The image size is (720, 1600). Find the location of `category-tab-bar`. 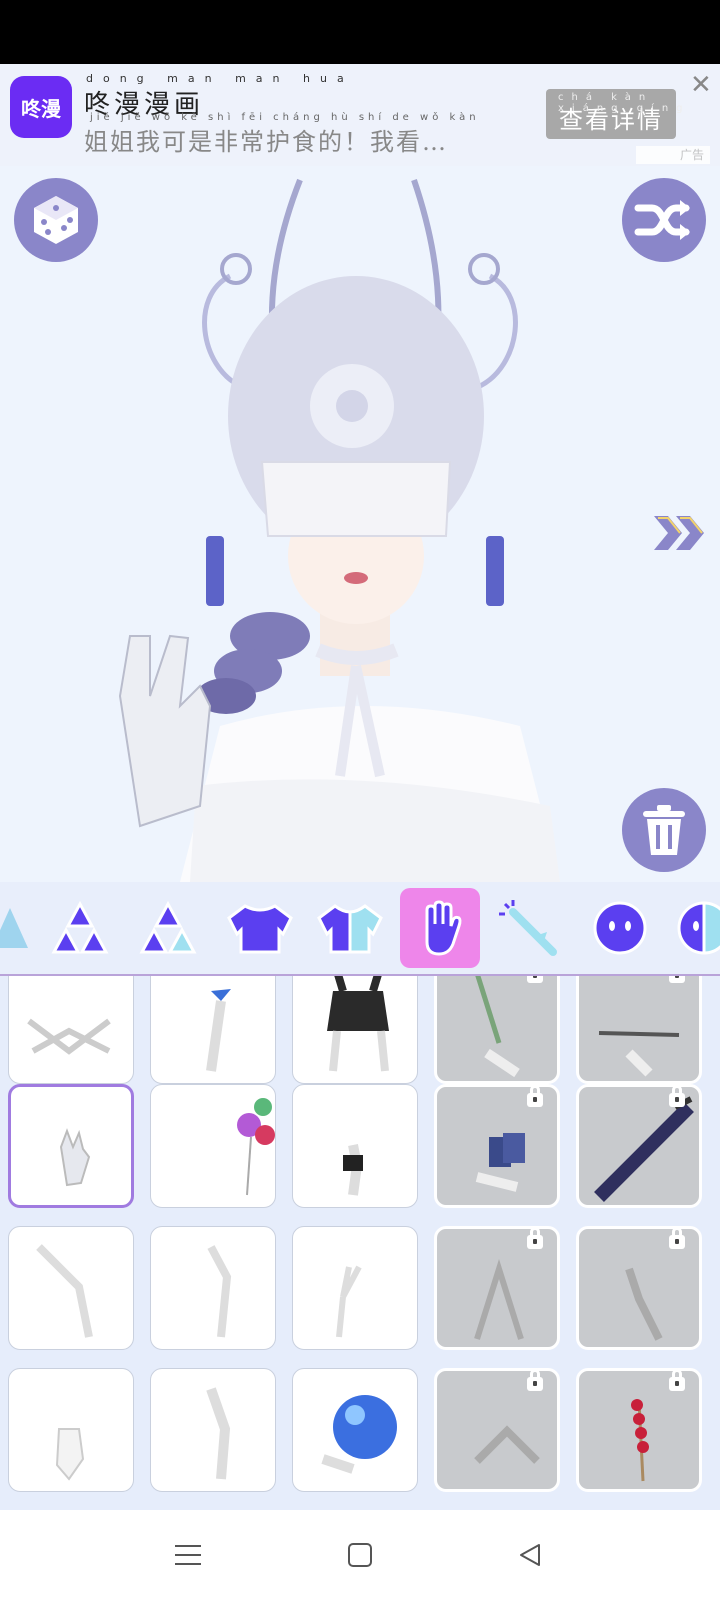

category-tab-bar is located at coordinates (360, 929).